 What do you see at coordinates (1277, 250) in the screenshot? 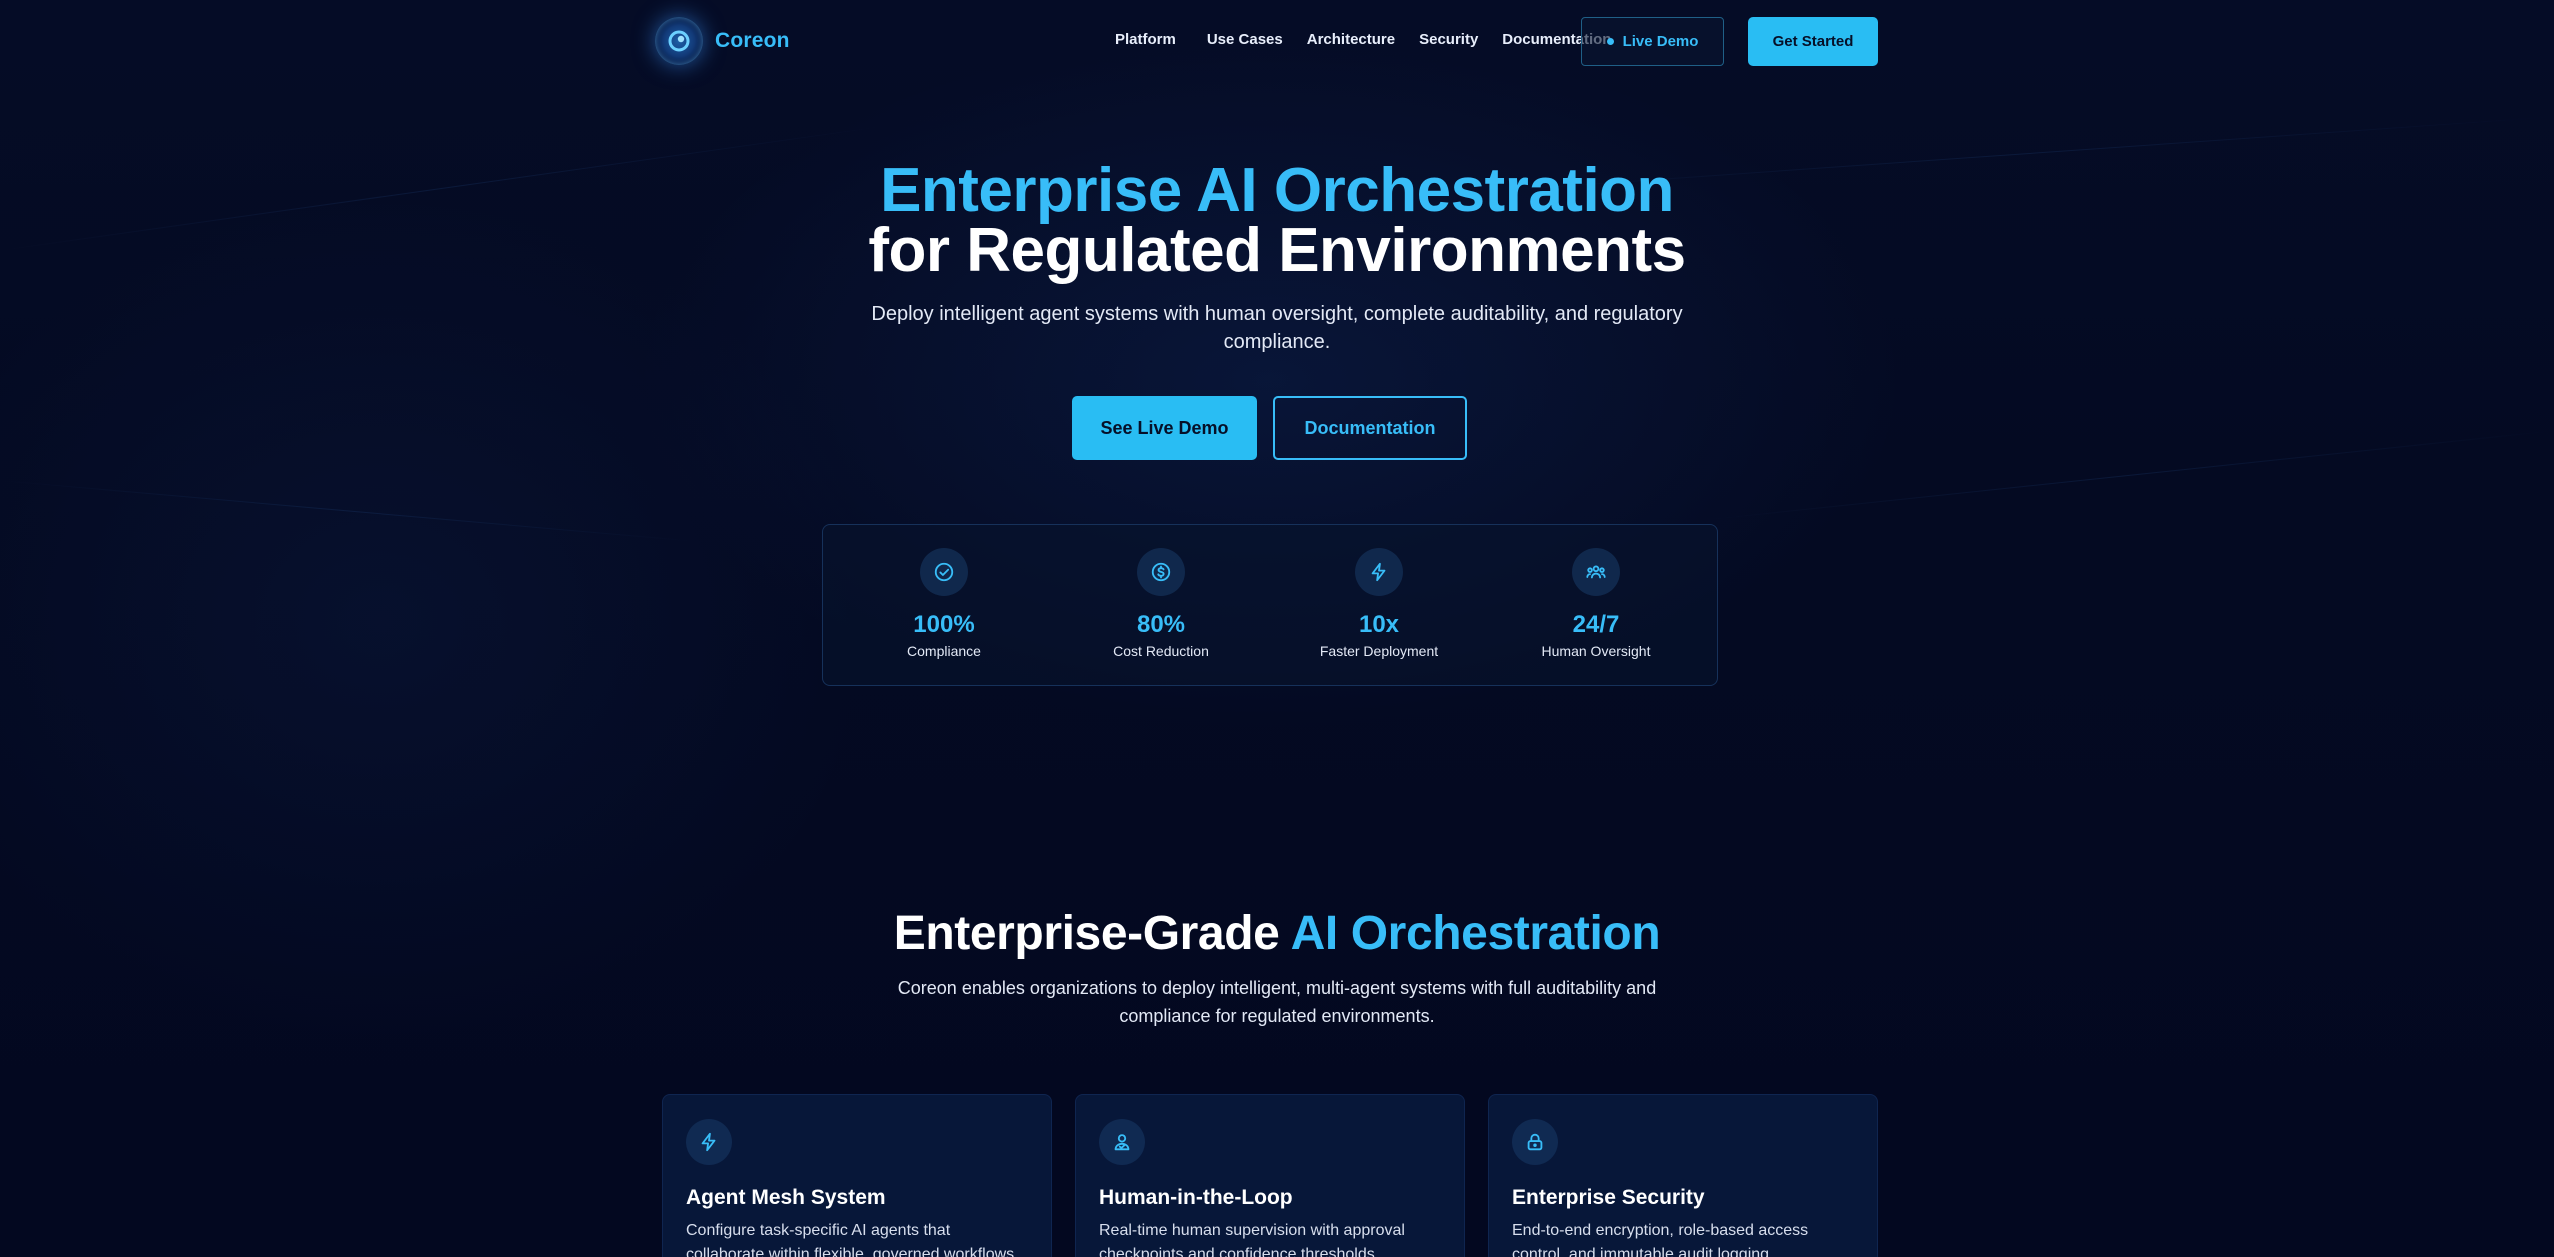
I see `hero-title-line2: for Regulated Environments` at bounding box center [1277, 250].